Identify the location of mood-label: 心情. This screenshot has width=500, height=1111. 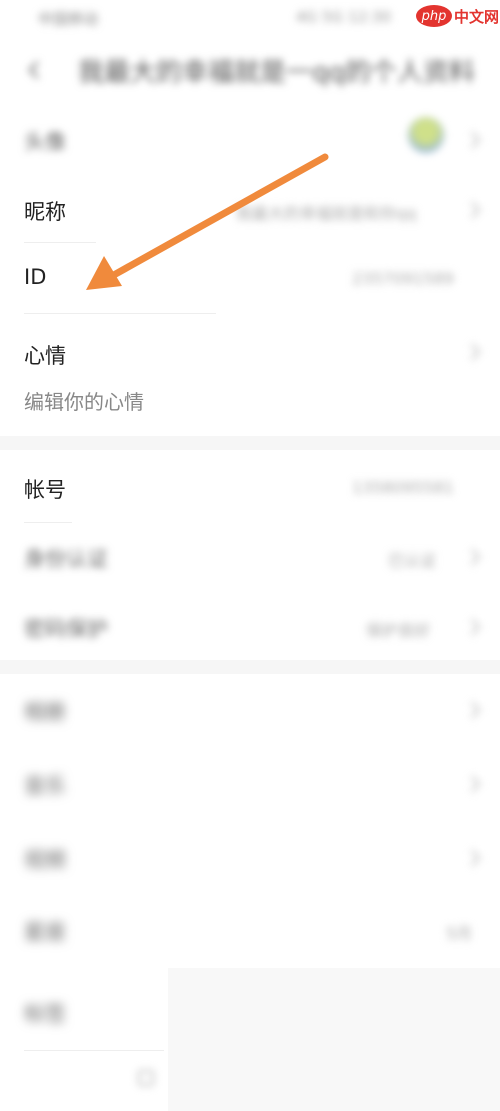
(45, 356).